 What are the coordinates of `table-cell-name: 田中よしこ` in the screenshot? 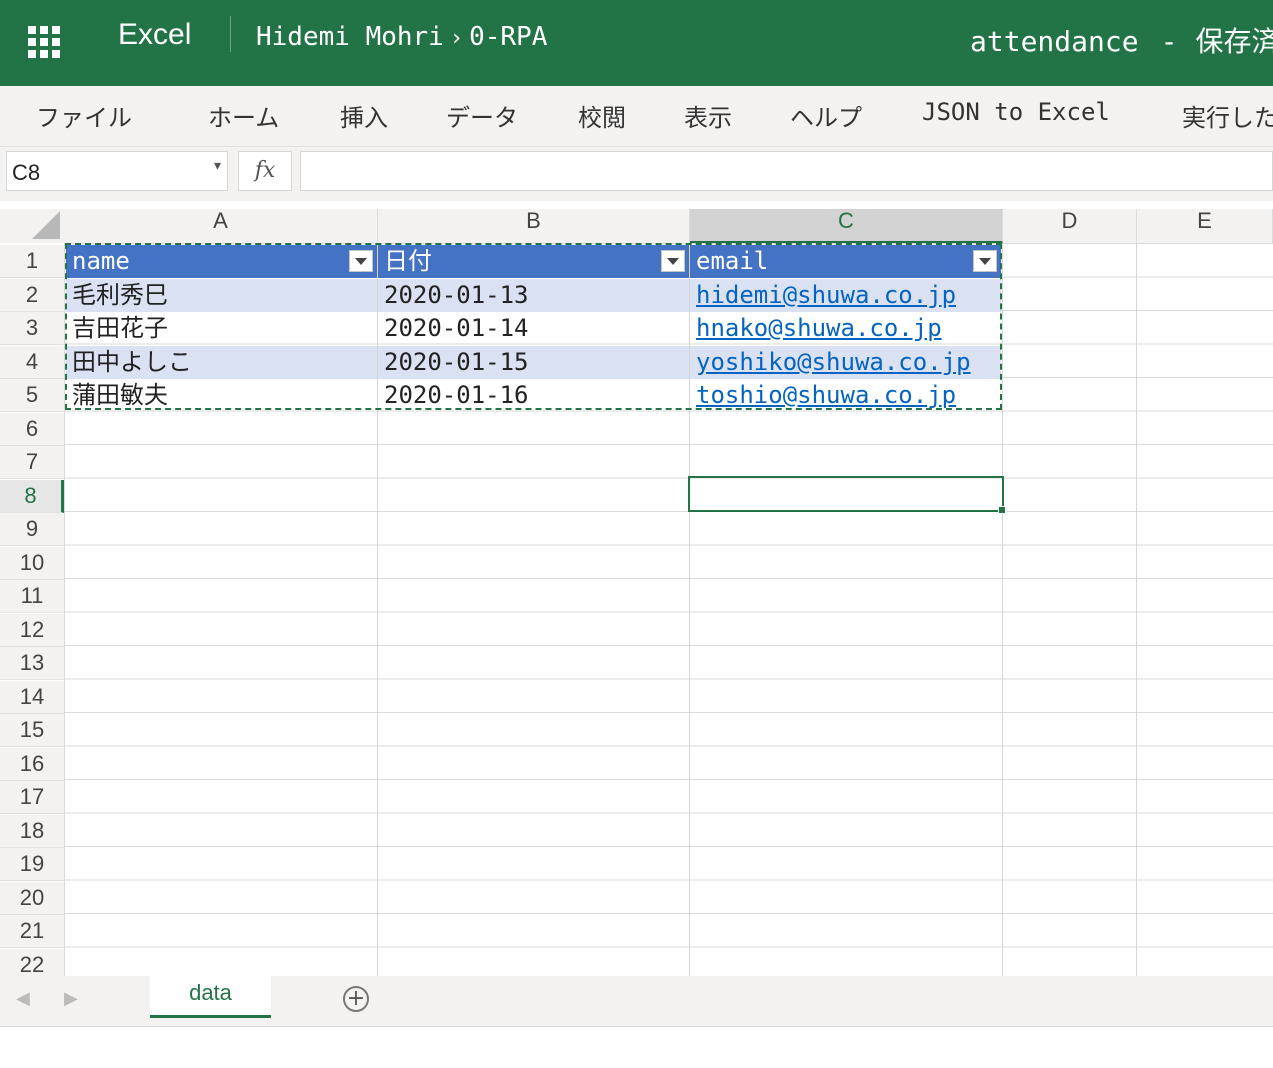 It's located at (221, 362).